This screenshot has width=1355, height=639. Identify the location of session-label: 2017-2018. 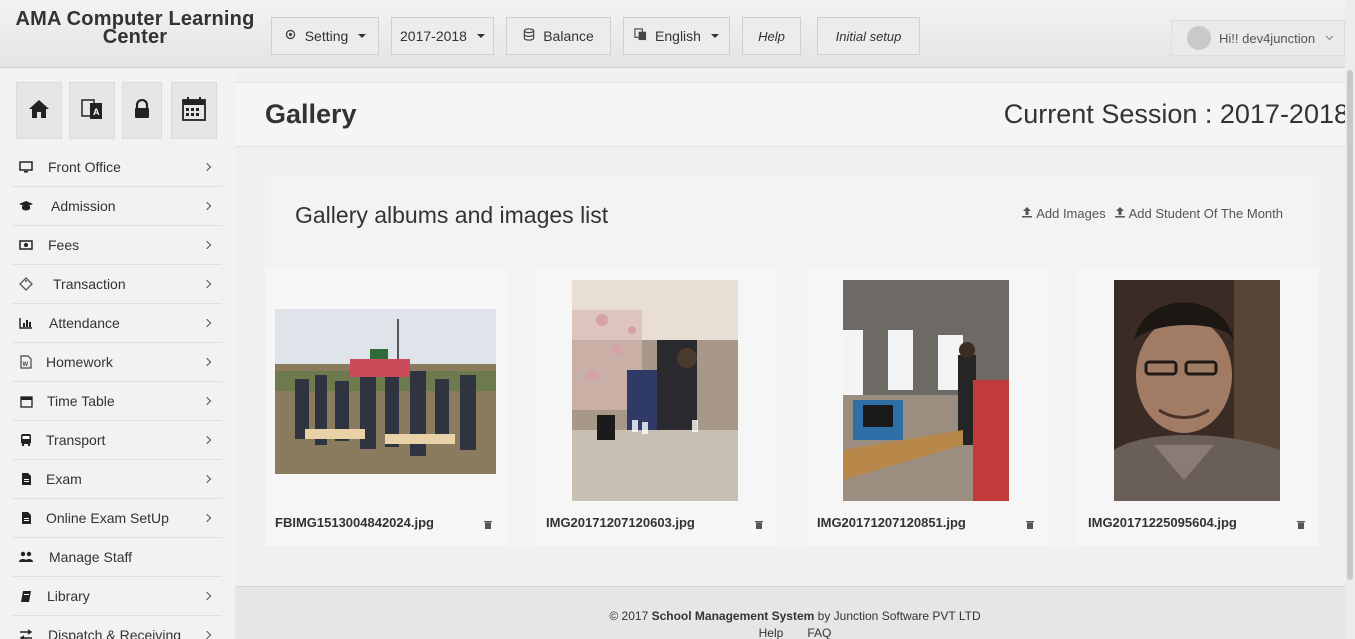
(433, 36).